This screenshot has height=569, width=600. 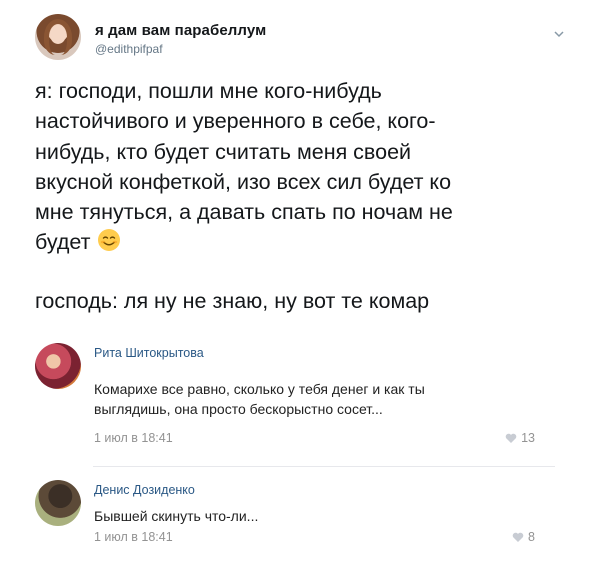 I want to click on tweet-line: настойчивого и уверенного в себе, кого-, so click(x=235, y=121).